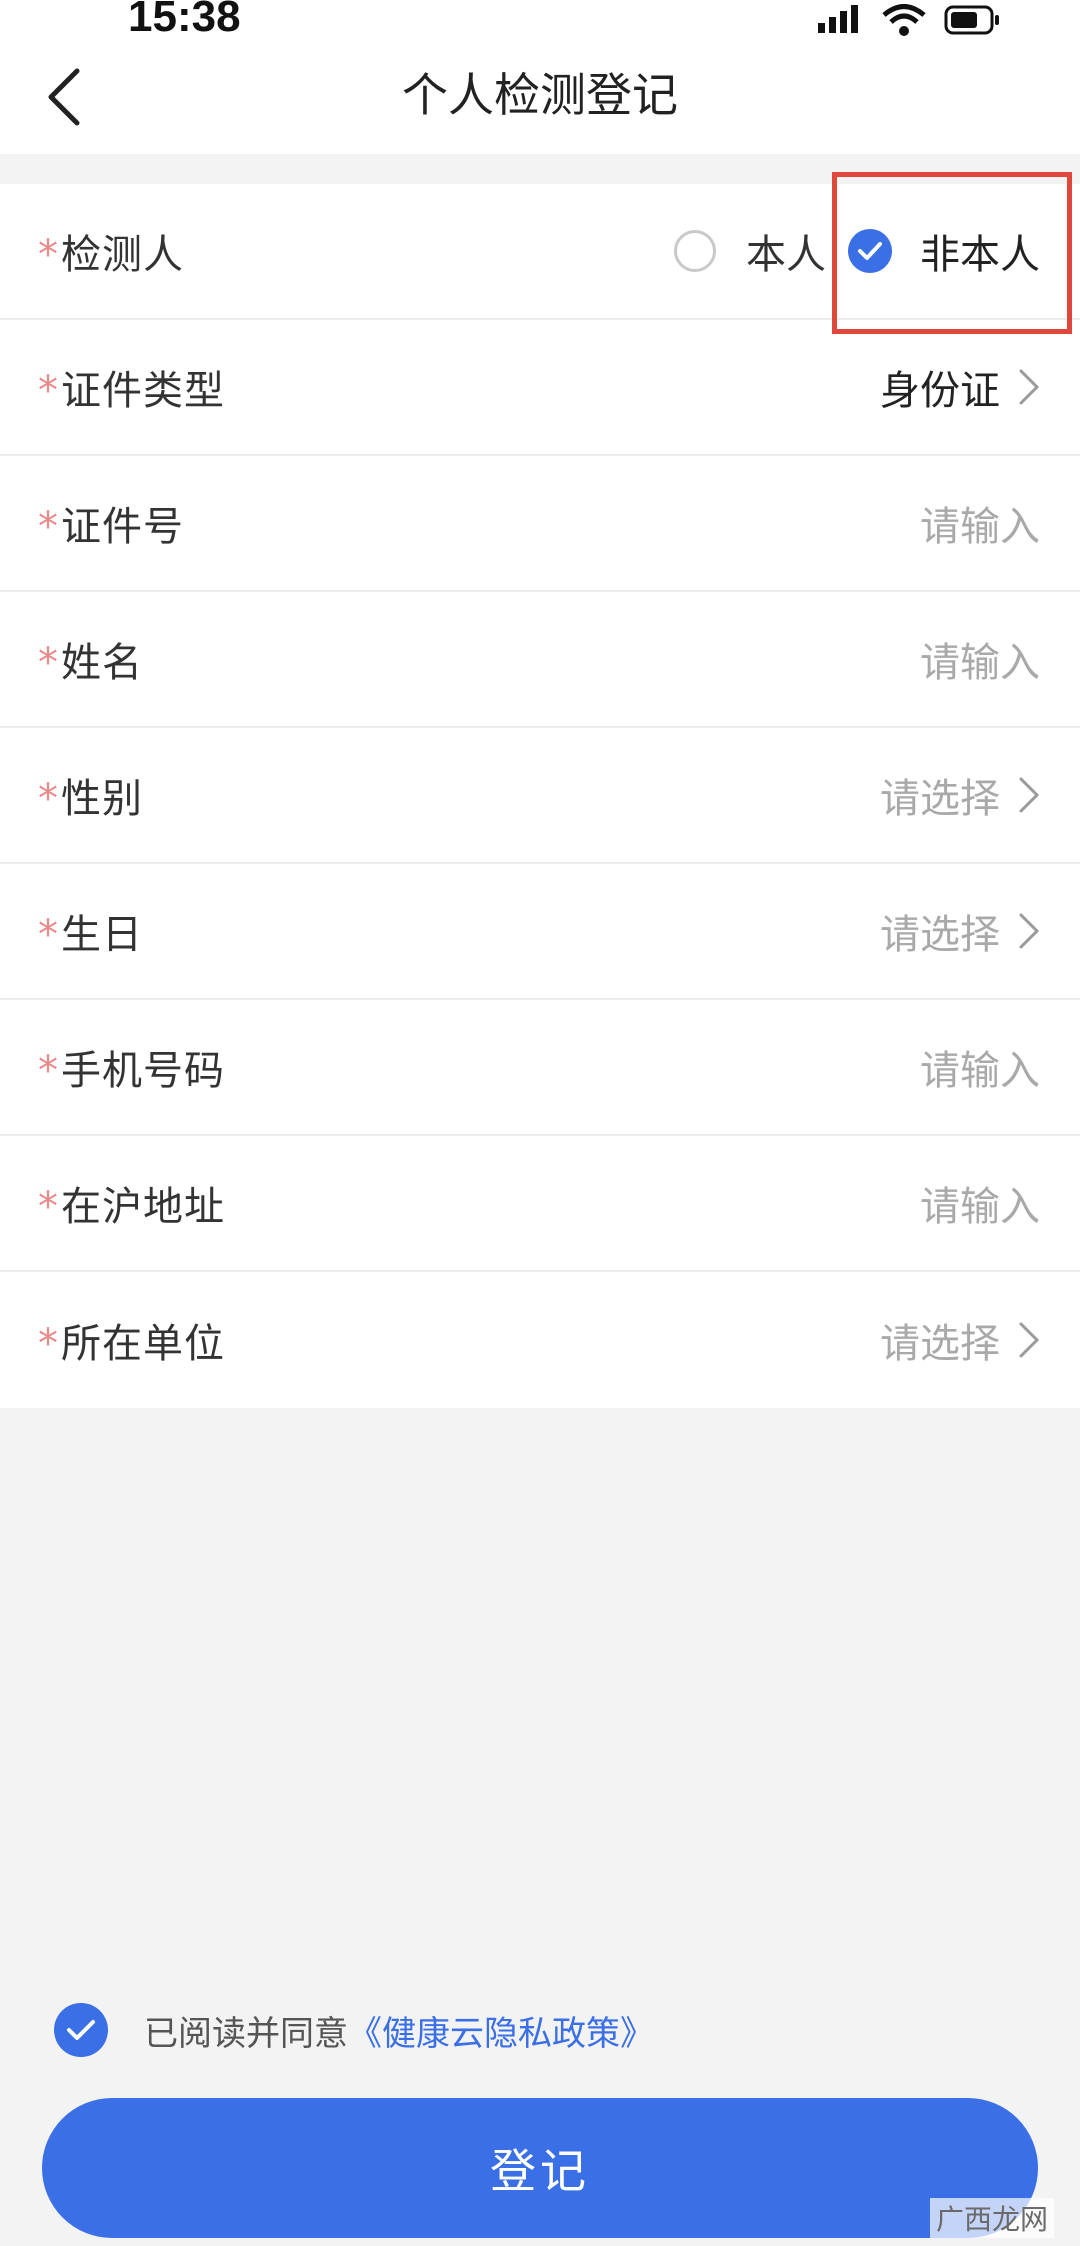 Image resolution: width=1080 pixels, height=2246 pixels. What do you see at coordinates (131, 1071) in the screenshot?
I see `phone-label: *手机号码` at bounding box center [131, 1071].